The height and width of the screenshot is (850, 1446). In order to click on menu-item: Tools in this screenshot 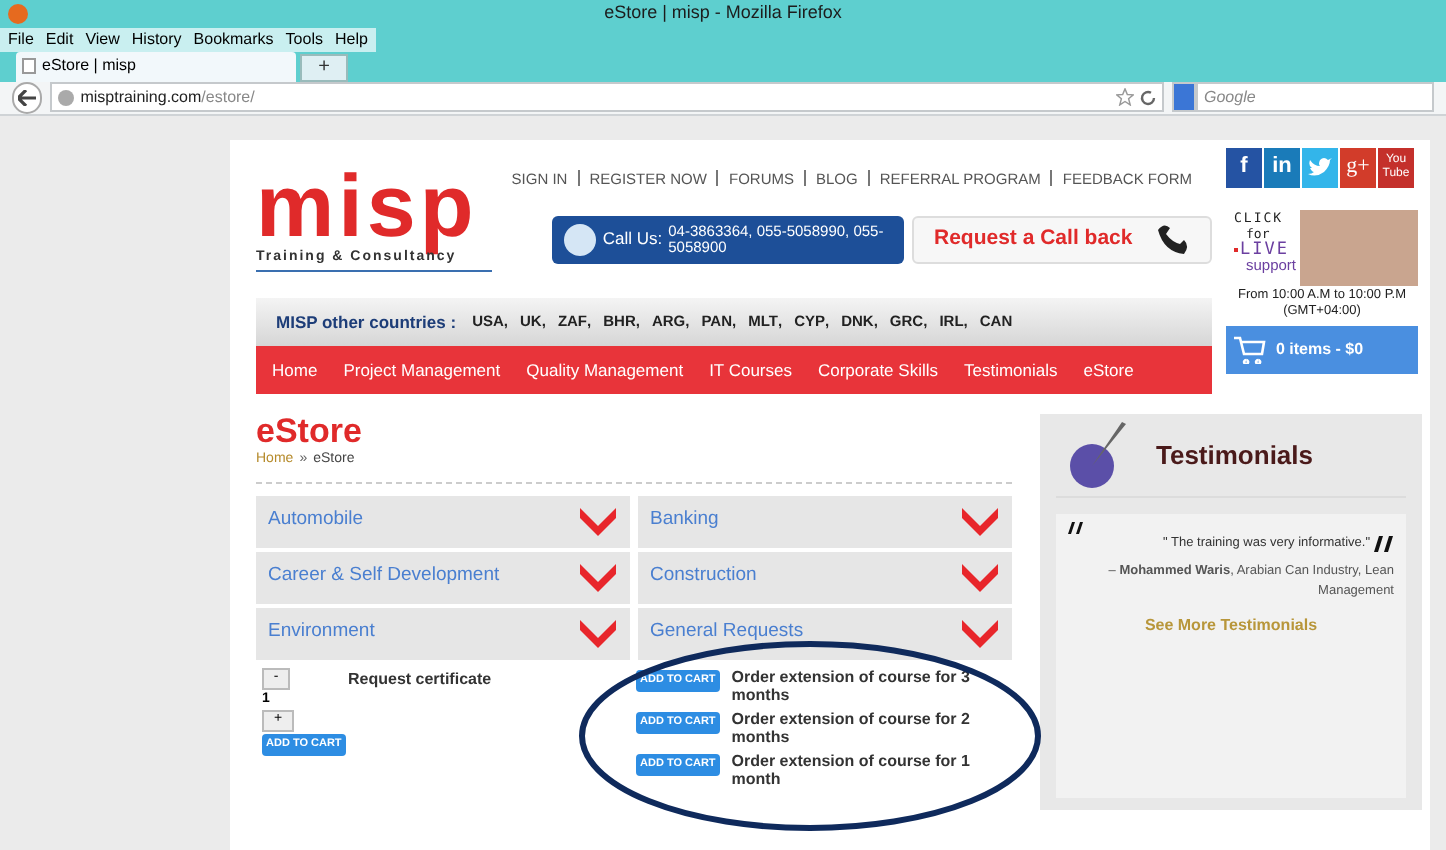, I will do `click(304, 39)`.